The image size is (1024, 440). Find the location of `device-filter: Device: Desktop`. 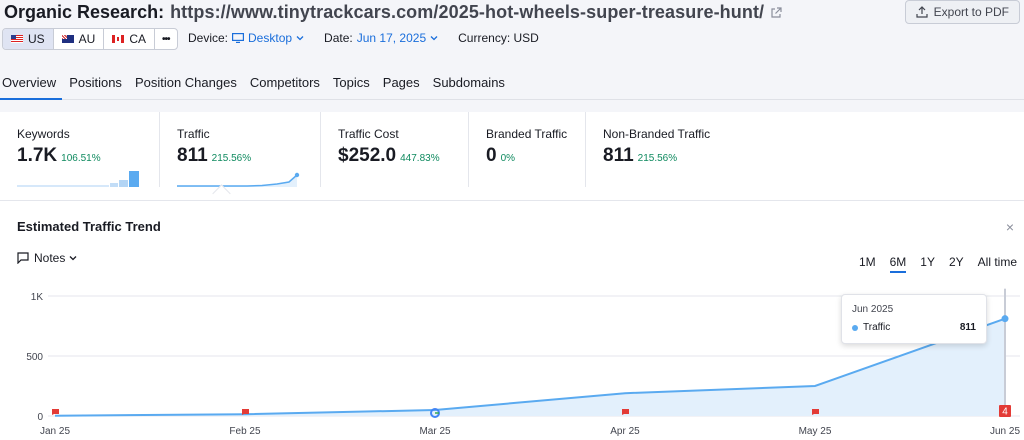

device-filter: Device: Desktop is located at coordinates (246, 38).